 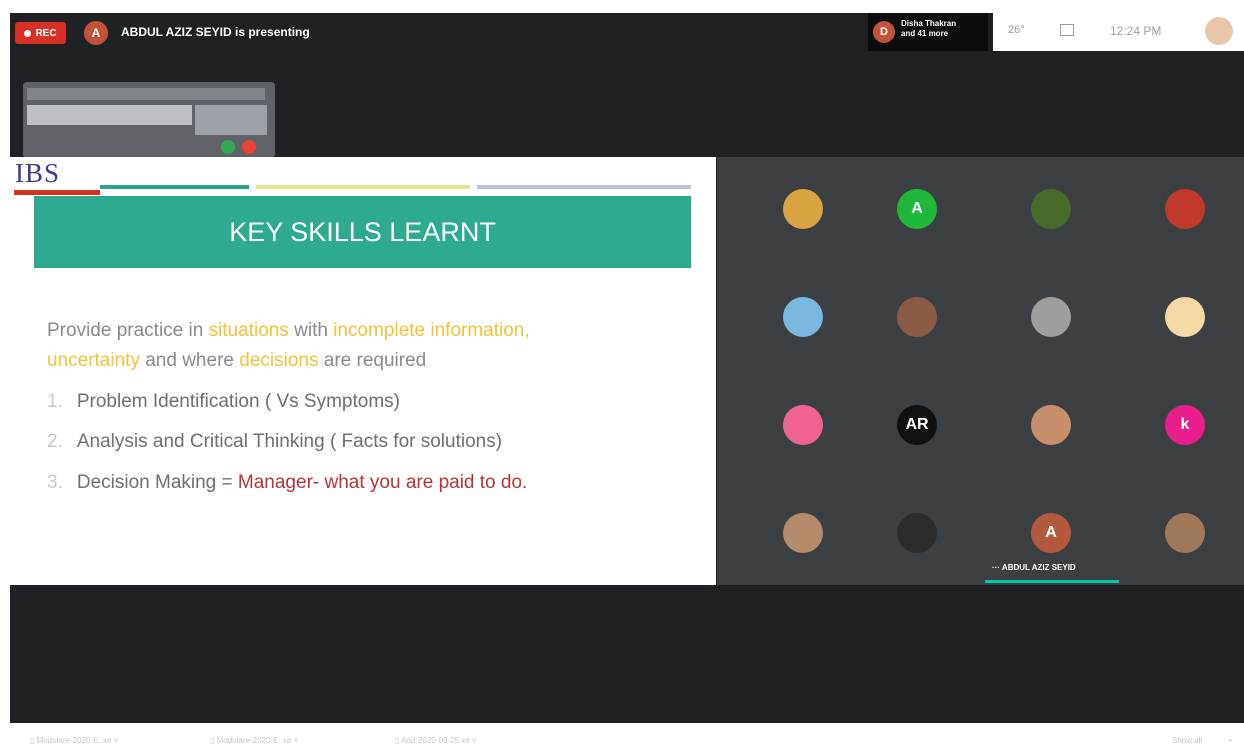 What do you see at coordinates (215, 32) in the screenshot?
I see `presenting-label: ABDUL AZIZ SEYID is presenting` at bounding box center [215, 32].